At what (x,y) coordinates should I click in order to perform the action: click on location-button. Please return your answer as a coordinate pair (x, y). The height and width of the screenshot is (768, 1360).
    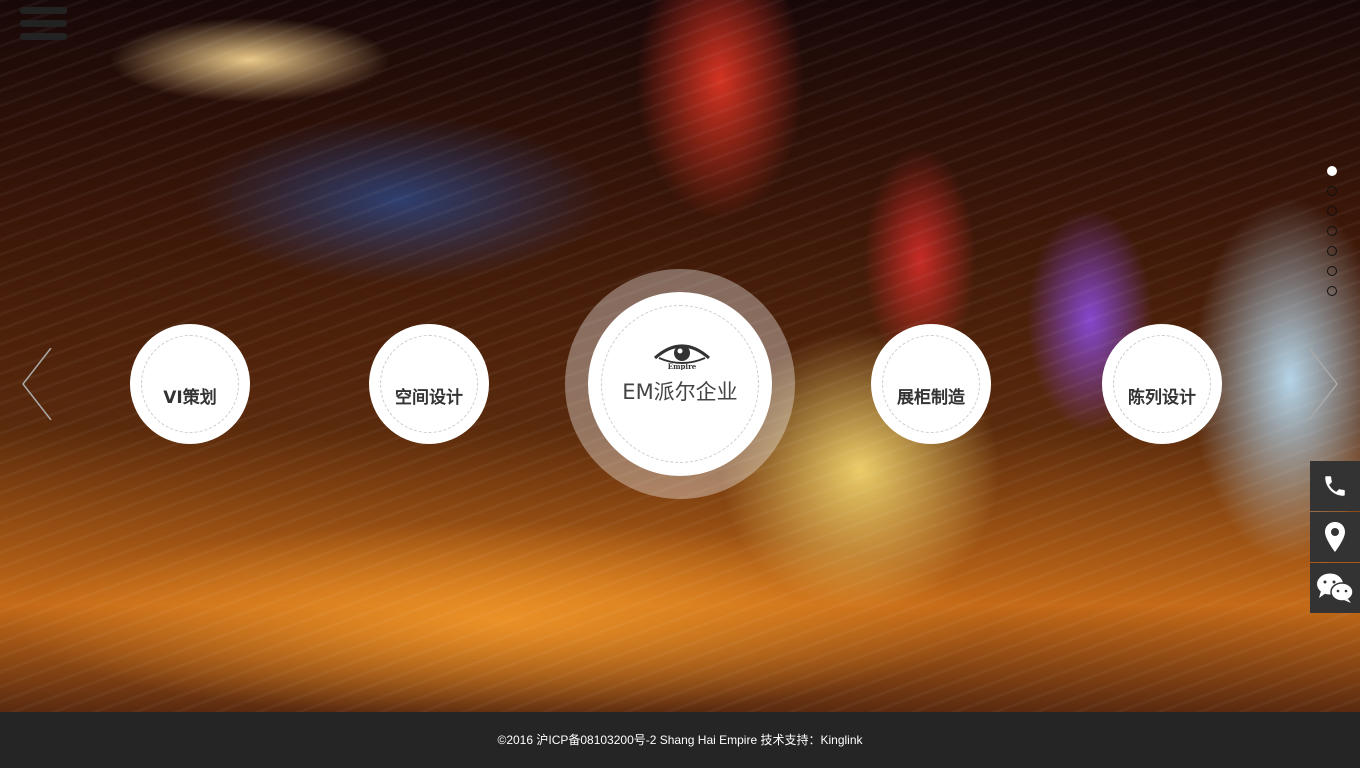
    Looking at the image, I should click on (1335, 537).